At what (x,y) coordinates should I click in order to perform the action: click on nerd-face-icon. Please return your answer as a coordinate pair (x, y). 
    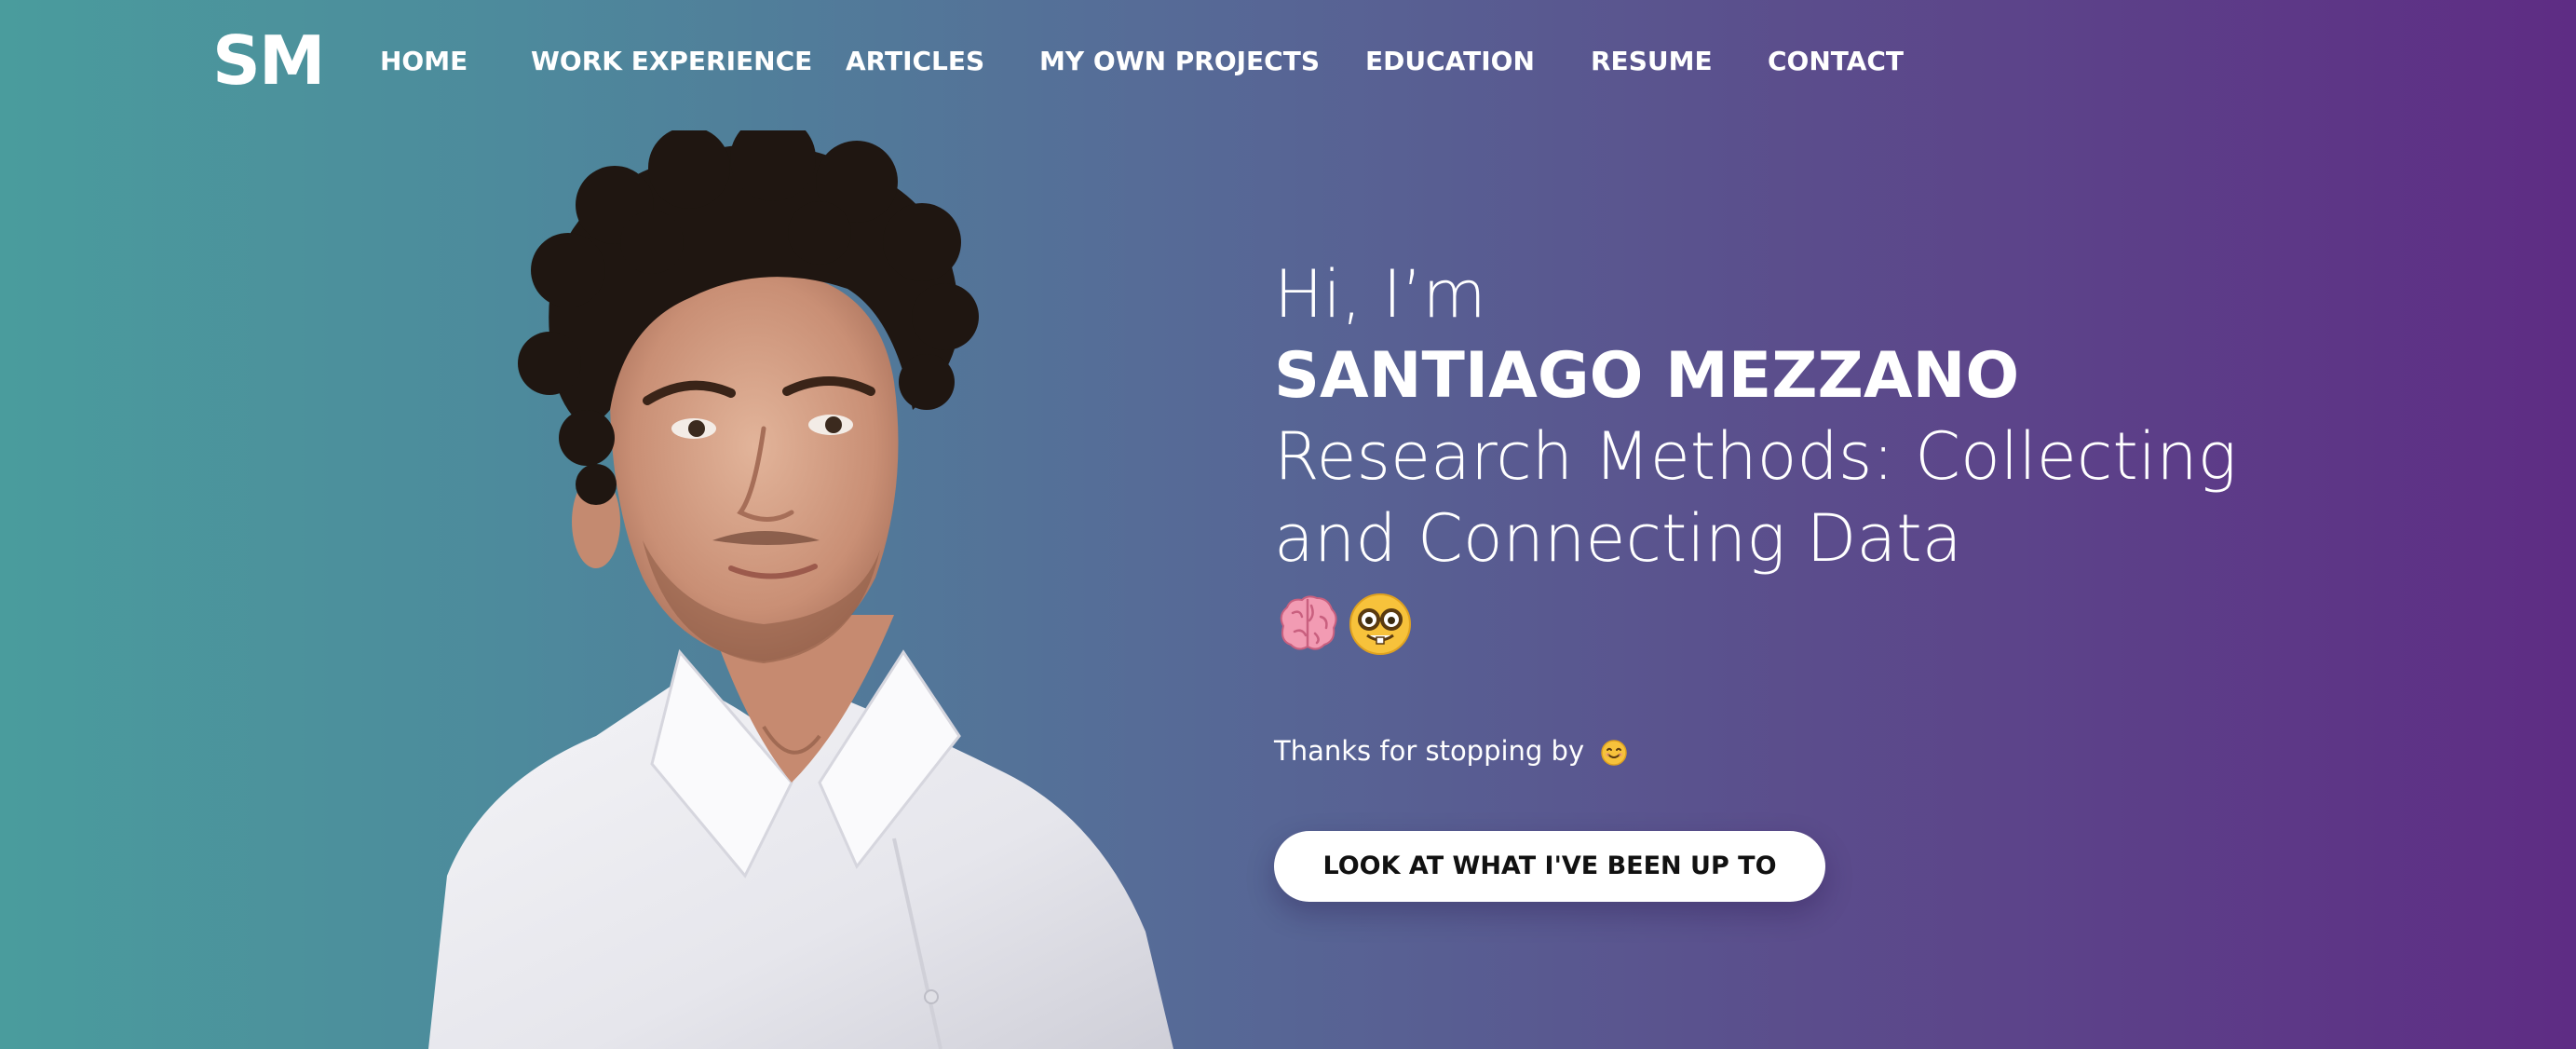
    Looking at the image, I should click on (1380, 624).